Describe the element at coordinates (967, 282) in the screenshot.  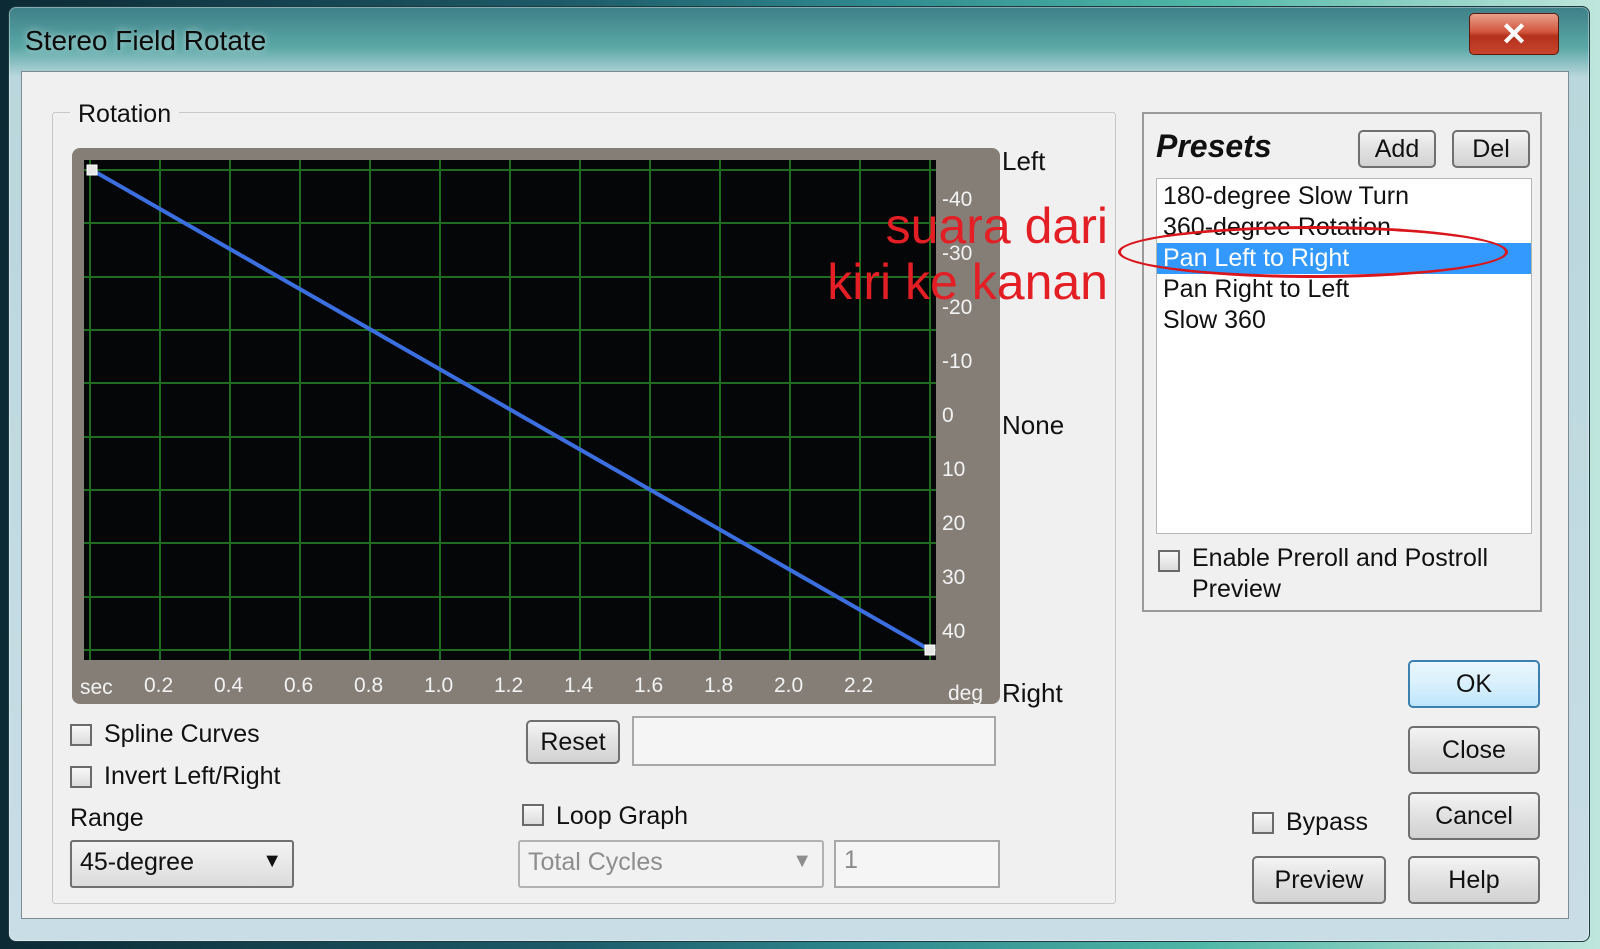
I see `annotation-line-2: kiri ke kanan` at that location.